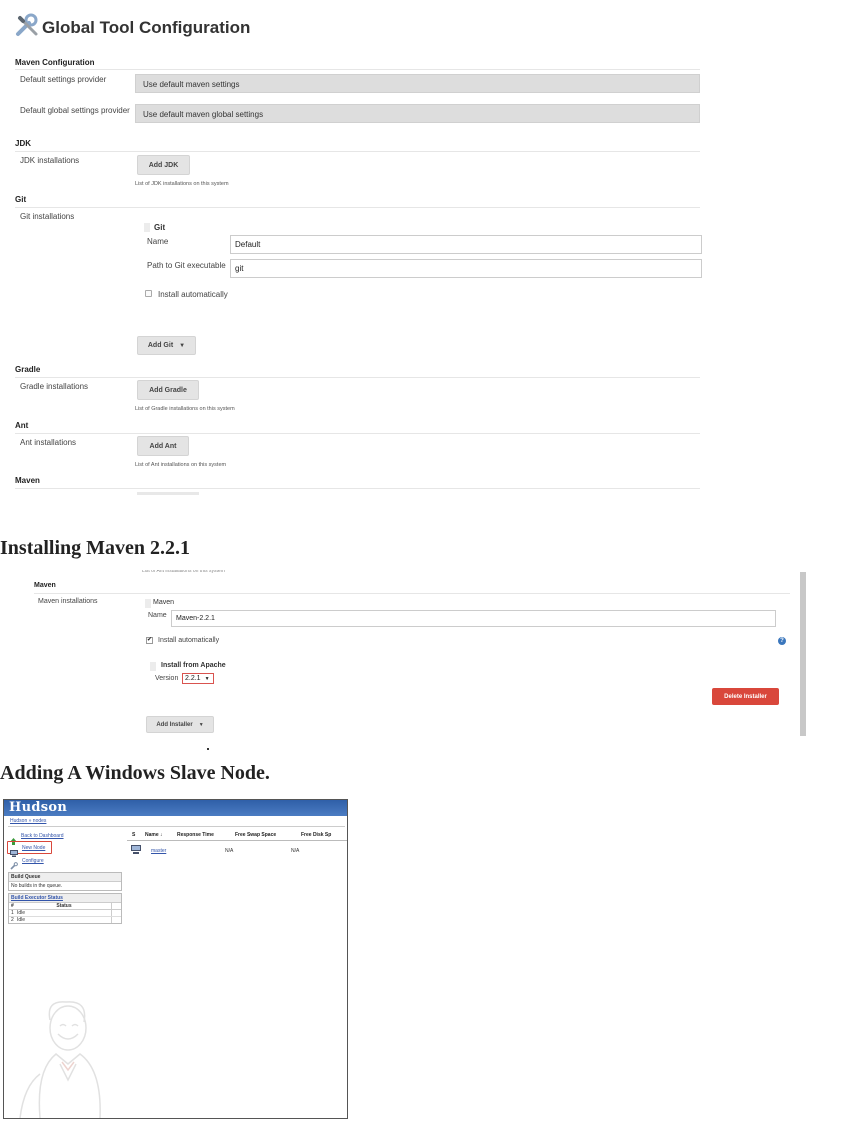 This screenshot has height=1124, width=855. What do you see at coordinates (157, 615) in the screenshot?
I see `maven-name-label: Name` at bounding box center [157, 615].